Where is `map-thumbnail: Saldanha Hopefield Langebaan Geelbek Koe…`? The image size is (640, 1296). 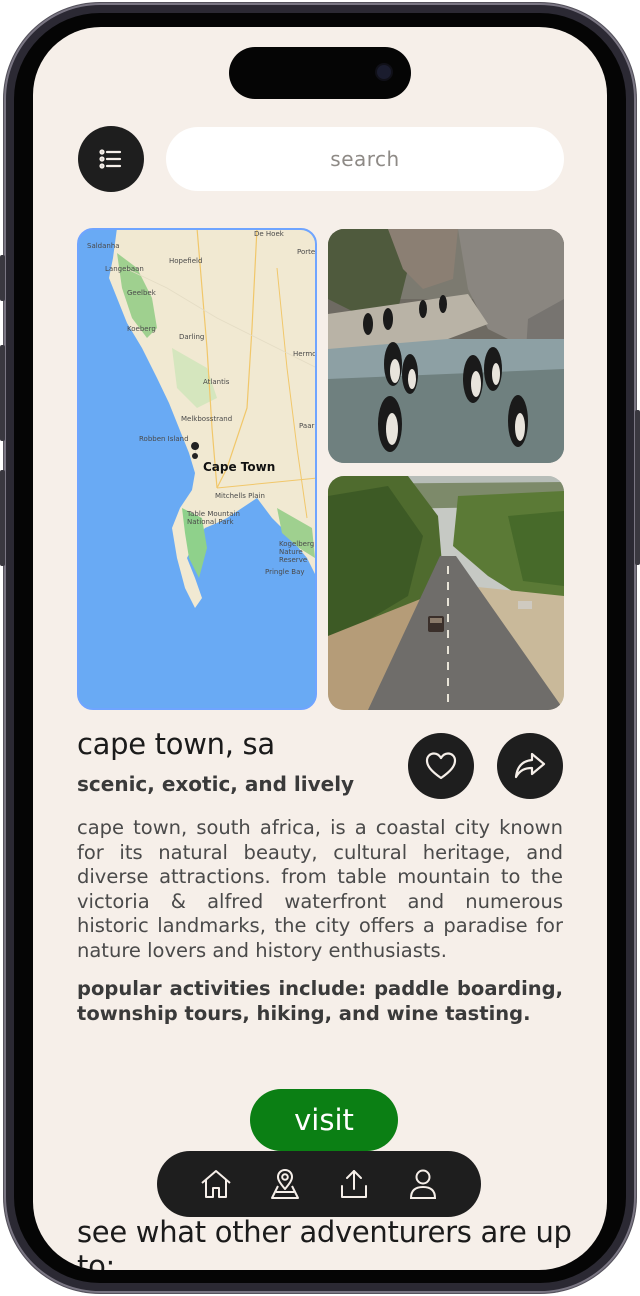
map-thumbnail: Saldanha Hopefield Langebaan Geelbek Koe… is located at coordinates (197, 469).